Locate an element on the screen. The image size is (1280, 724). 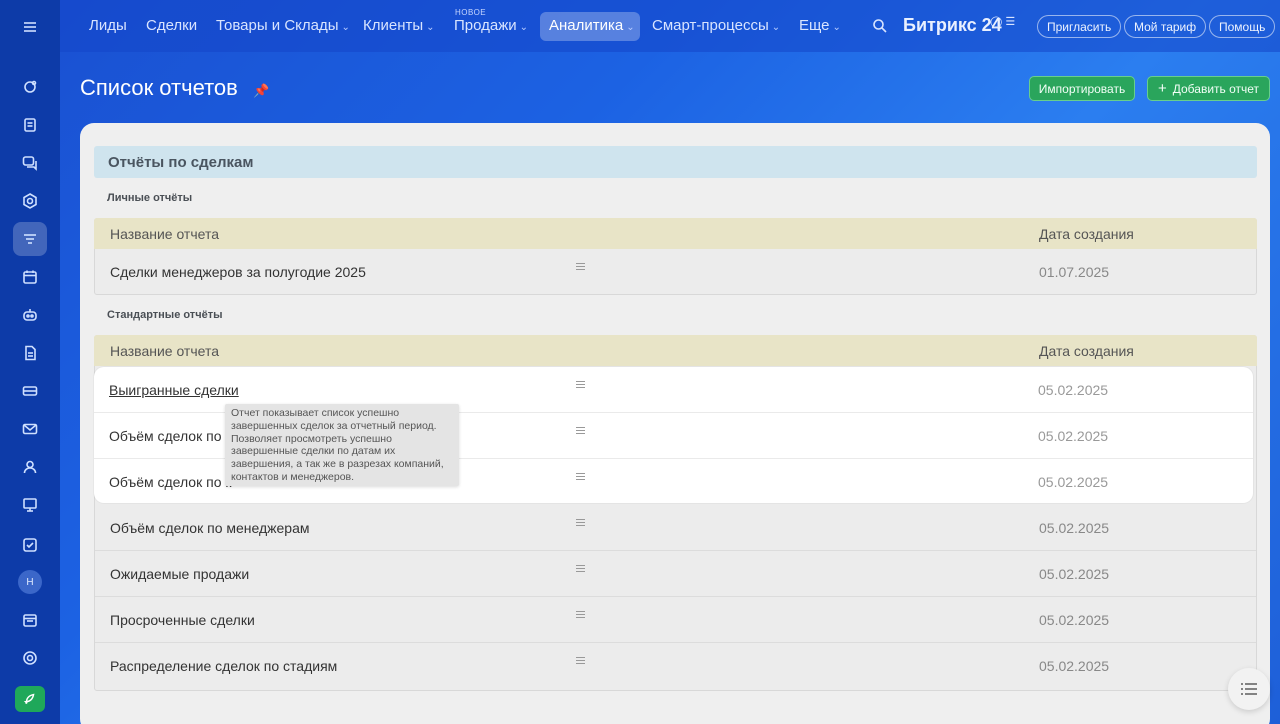
schedule-icon is located at coordinates (30, 620).